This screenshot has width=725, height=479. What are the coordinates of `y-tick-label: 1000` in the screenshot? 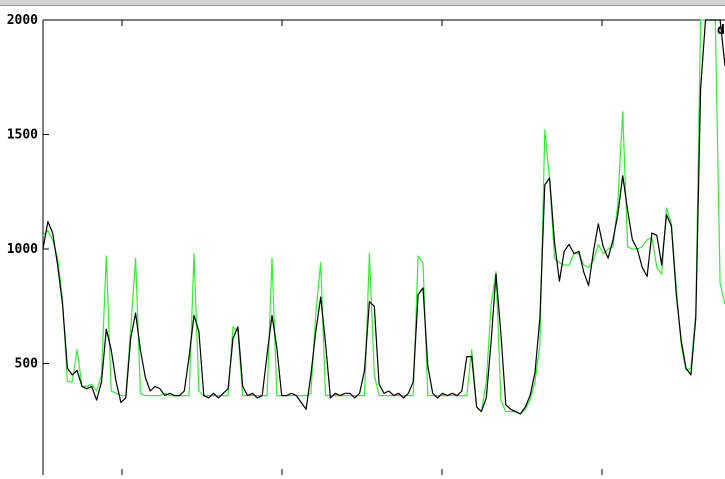 It's located at (22, 249).